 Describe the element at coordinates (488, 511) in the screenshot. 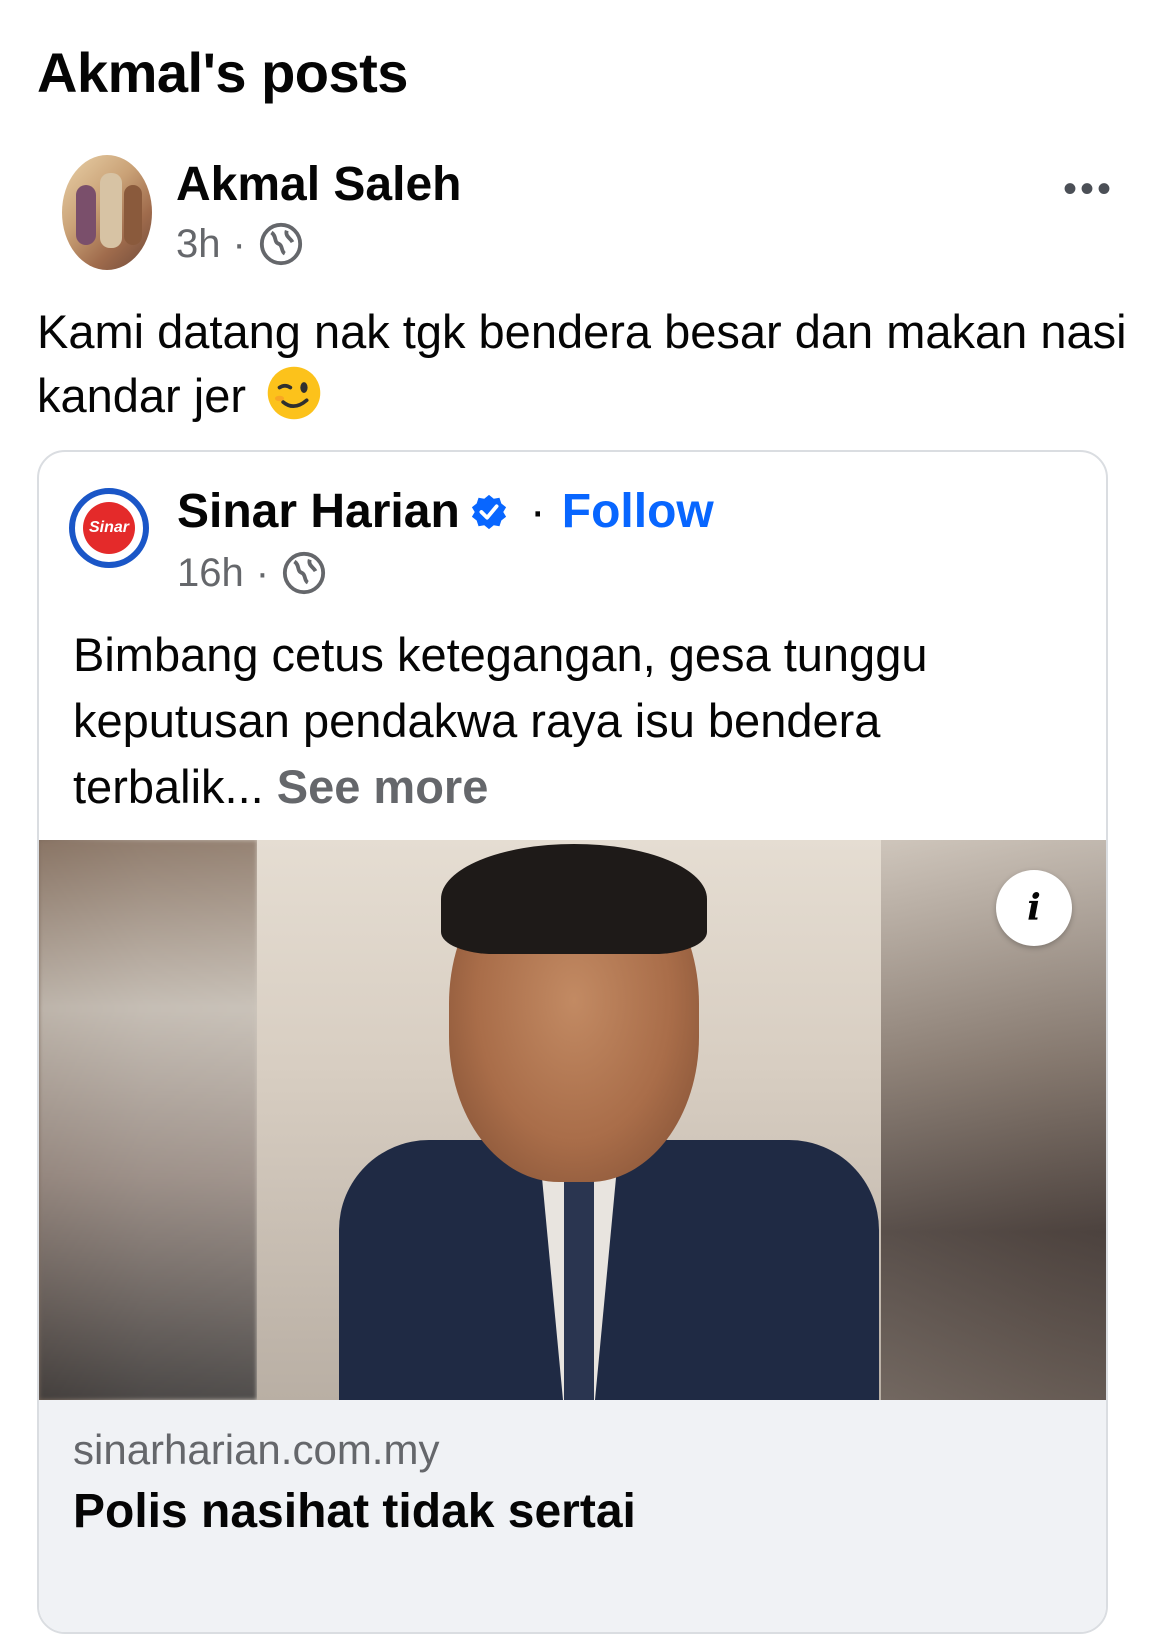

I see `verified-badge-icon` at that location.